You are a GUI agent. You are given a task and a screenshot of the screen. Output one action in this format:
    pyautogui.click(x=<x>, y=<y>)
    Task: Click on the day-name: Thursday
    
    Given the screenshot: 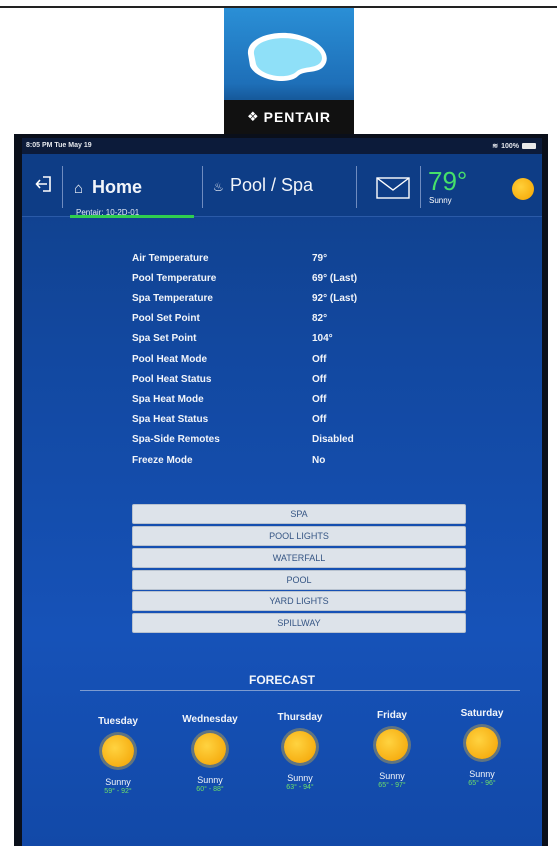 What is the action you would take?
    pyautogui.click(x=300, y=717)
    